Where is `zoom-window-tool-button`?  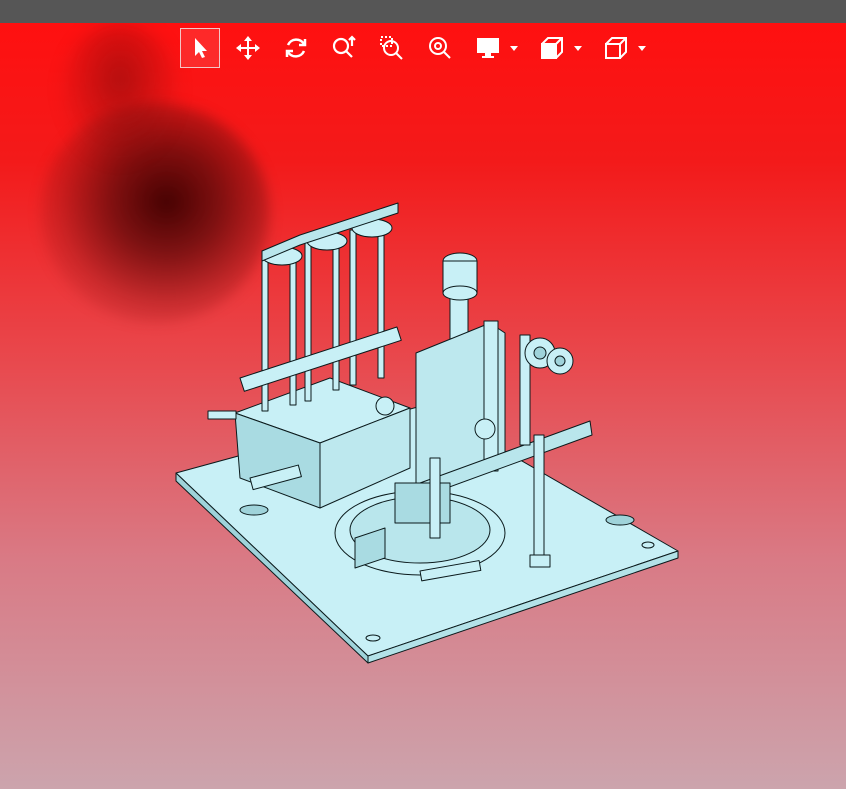
zoom-window-tool-button is located at coordinates (392, 48).